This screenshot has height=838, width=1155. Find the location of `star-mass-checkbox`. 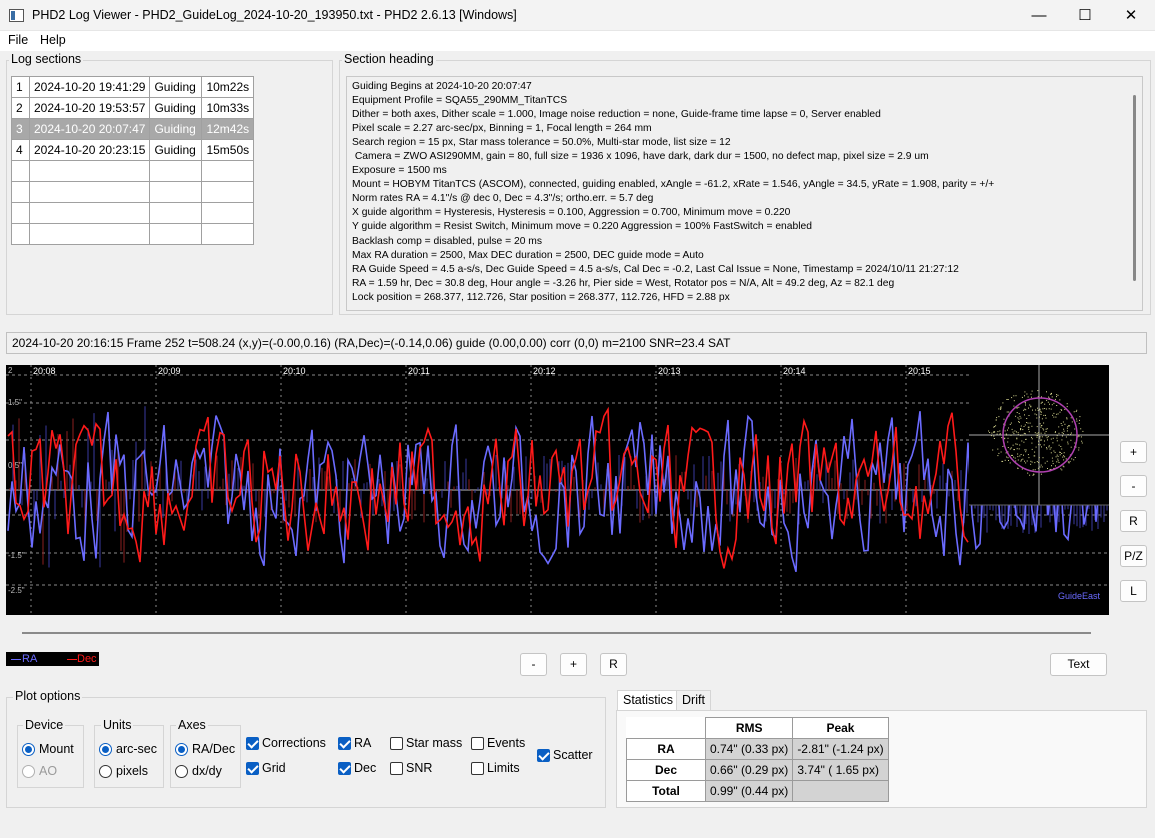

star-mass-checkbox is located at coordinates (396, 743).